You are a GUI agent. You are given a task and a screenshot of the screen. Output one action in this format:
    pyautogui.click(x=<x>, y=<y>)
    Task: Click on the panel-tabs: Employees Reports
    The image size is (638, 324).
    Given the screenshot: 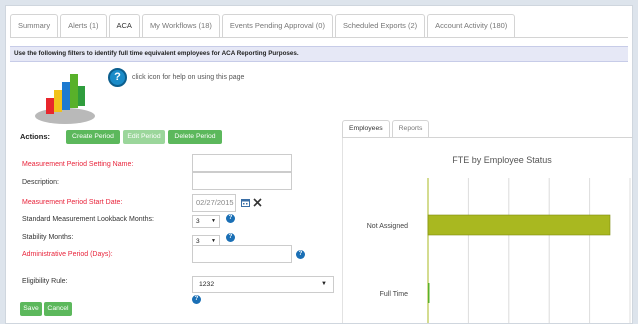 What is the action you would take?
    pyautogui.click(x=386, y=129)
    